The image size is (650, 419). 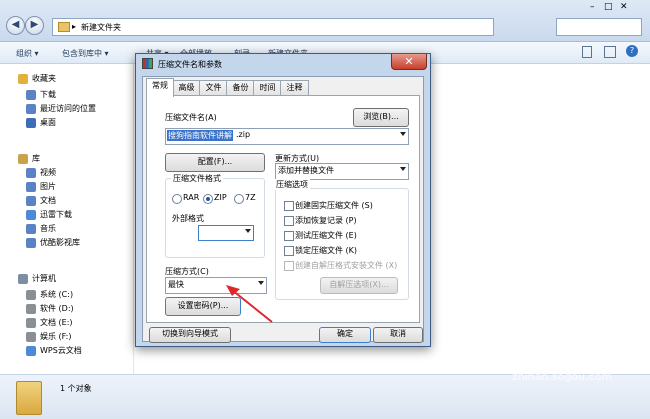 What do you see at coordinates (67, 95) in the screenshot?
I see `nav-item: 下载` at bounding box center [67, 95].